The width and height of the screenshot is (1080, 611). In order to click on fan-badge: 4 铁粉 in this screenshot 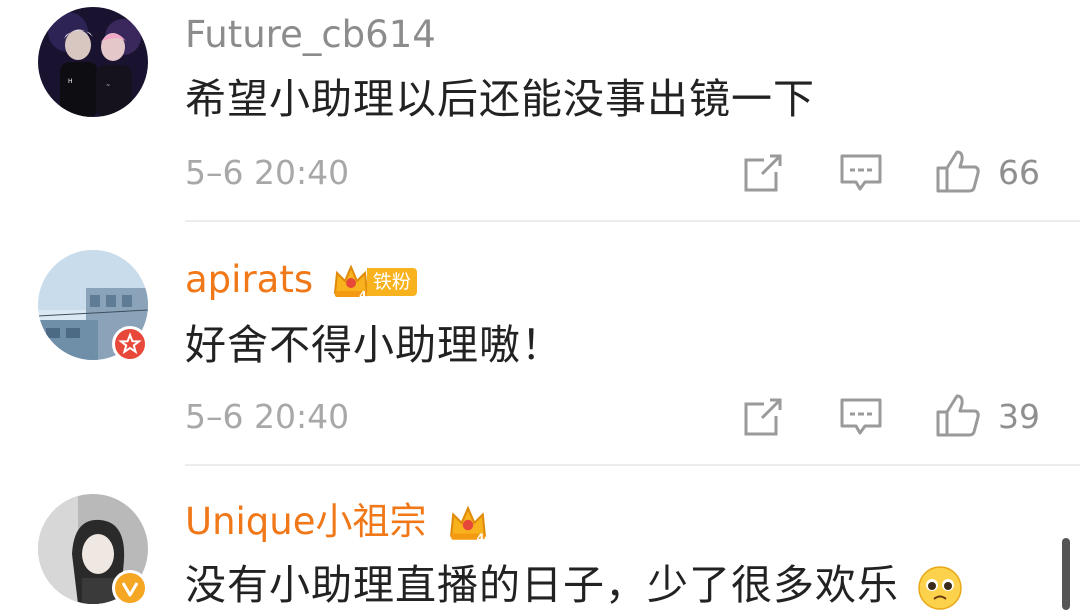, I will do `click(374, 282)`.